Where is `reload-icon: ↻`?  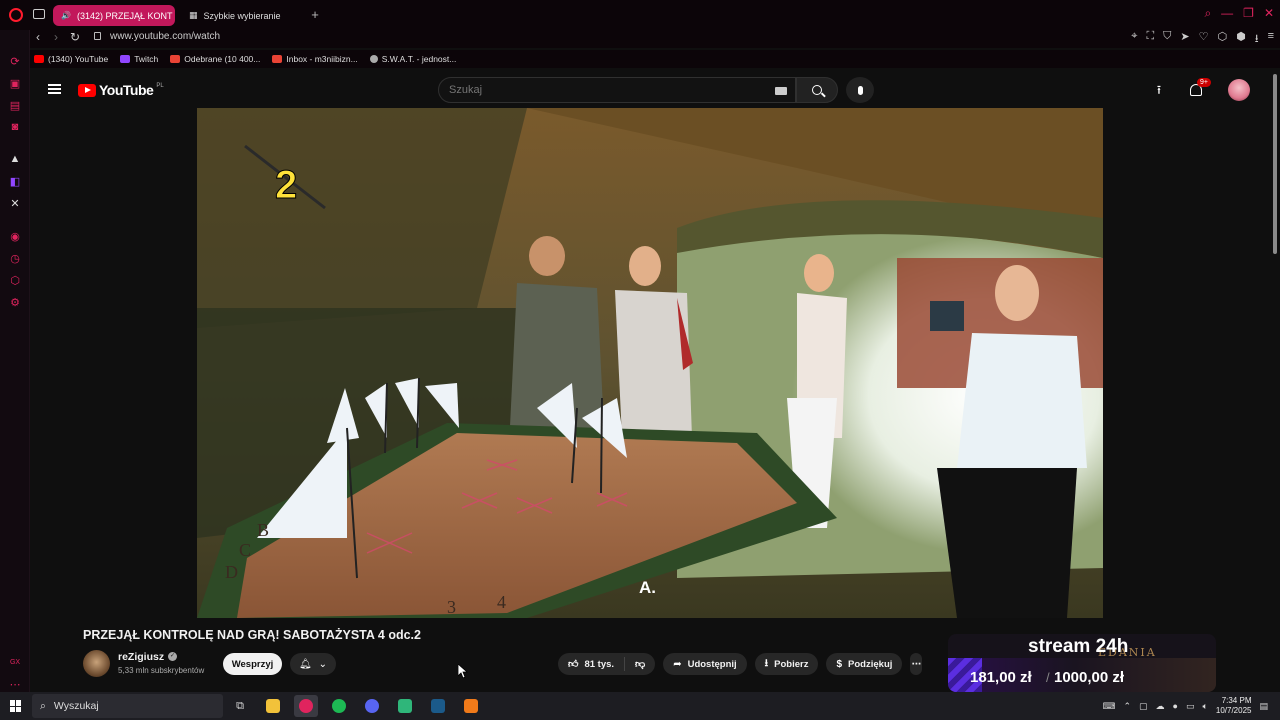
reload-icon: ↻ is located at coordinates (75, 37).